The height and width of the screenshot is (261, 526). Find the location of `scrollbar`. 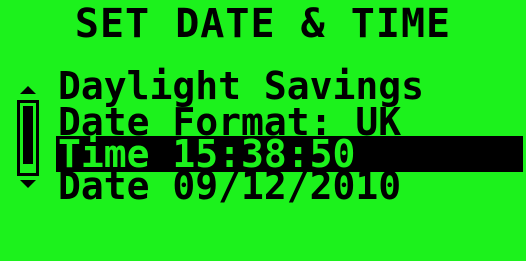

scrollbar is located at coordinates (28, 138).